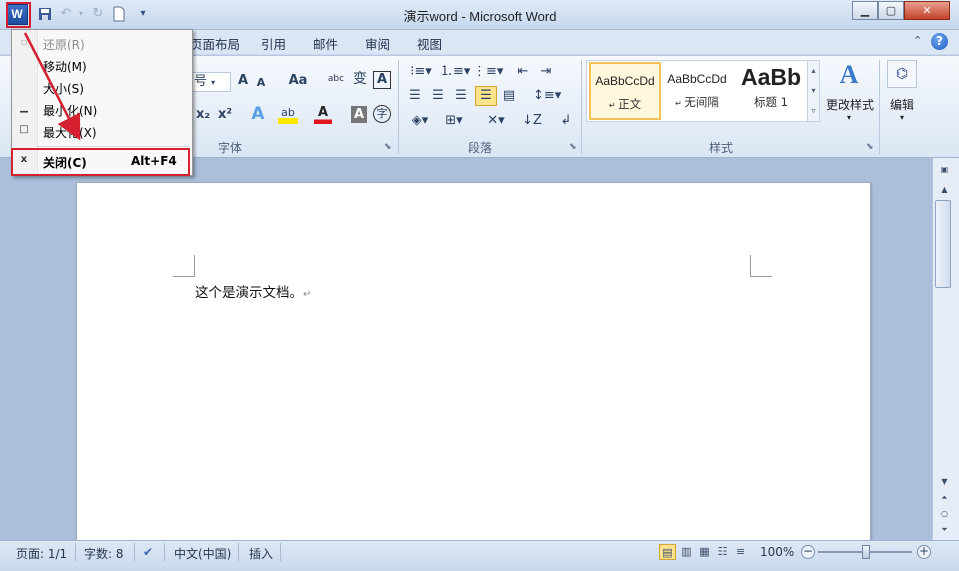 The width and height of the screenshot is (959, 571). What do you see at coordinates (261, 84) in the screenshot?
I see `shrink-font-icon: A` at bounding box center [261, 84].